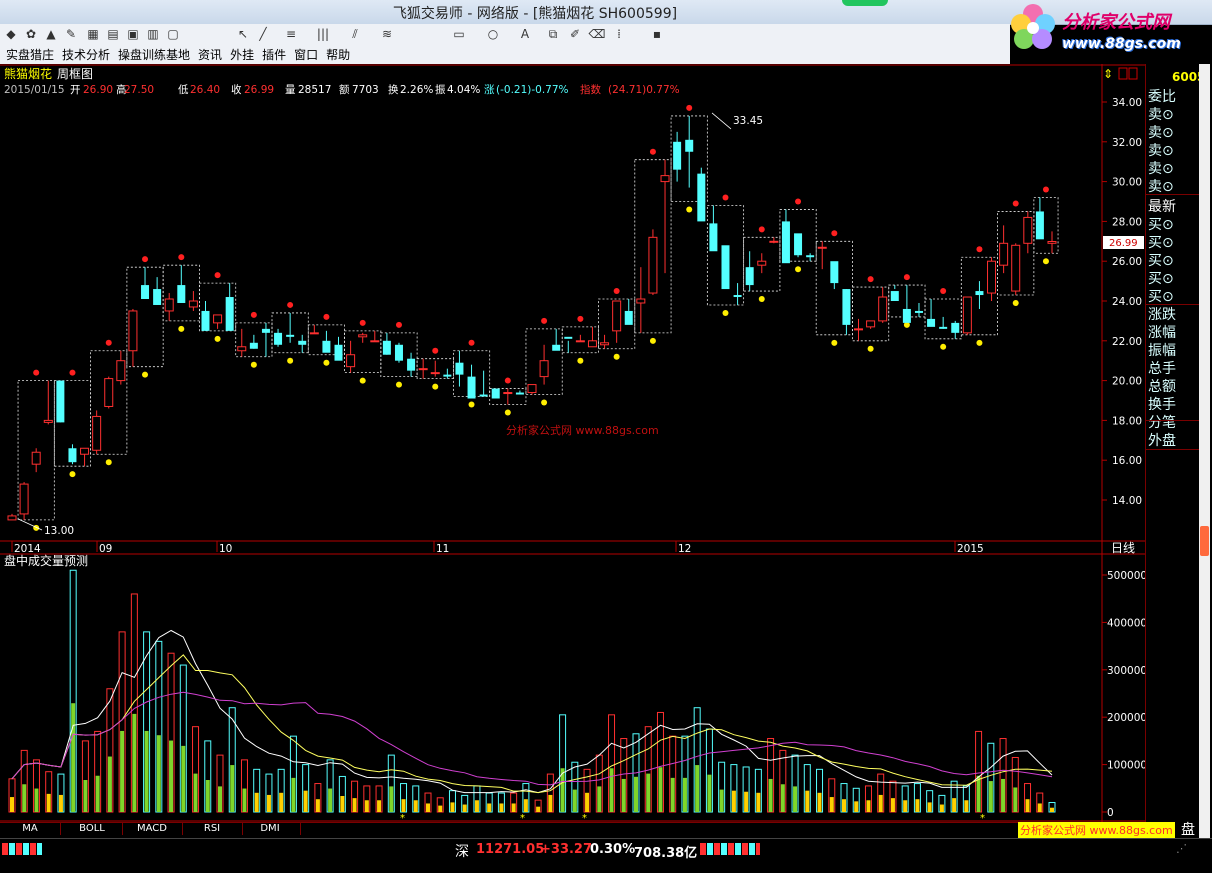  Describe the element at coordinates (205, 90) in the screenshot. I see `low-value: 26.40` at that location.